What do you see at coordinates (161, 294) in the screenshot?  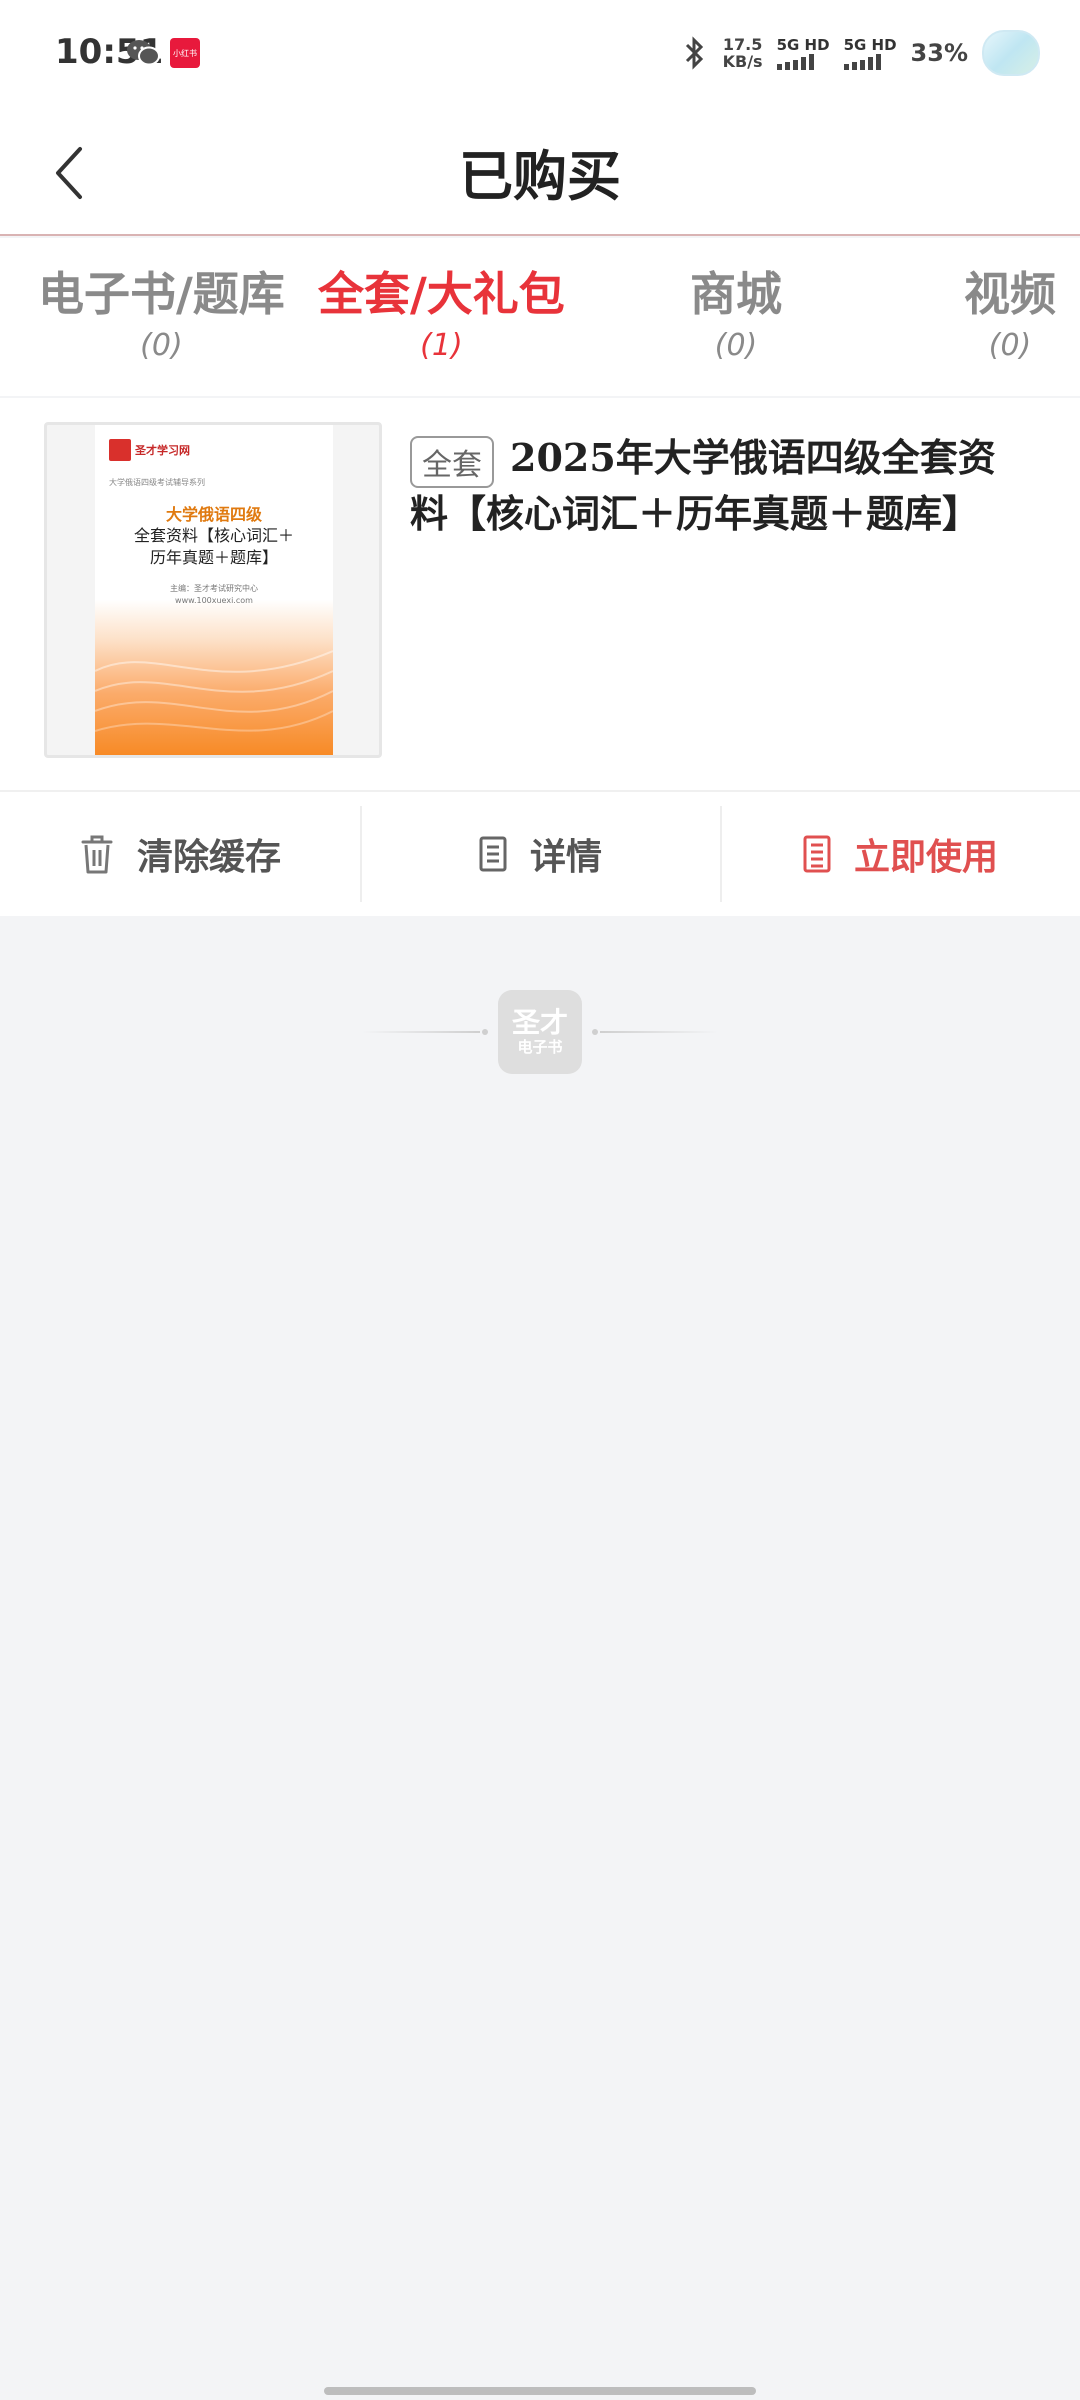 I see `tab-label: 电子书/题库` at bounding box center [161, 294].